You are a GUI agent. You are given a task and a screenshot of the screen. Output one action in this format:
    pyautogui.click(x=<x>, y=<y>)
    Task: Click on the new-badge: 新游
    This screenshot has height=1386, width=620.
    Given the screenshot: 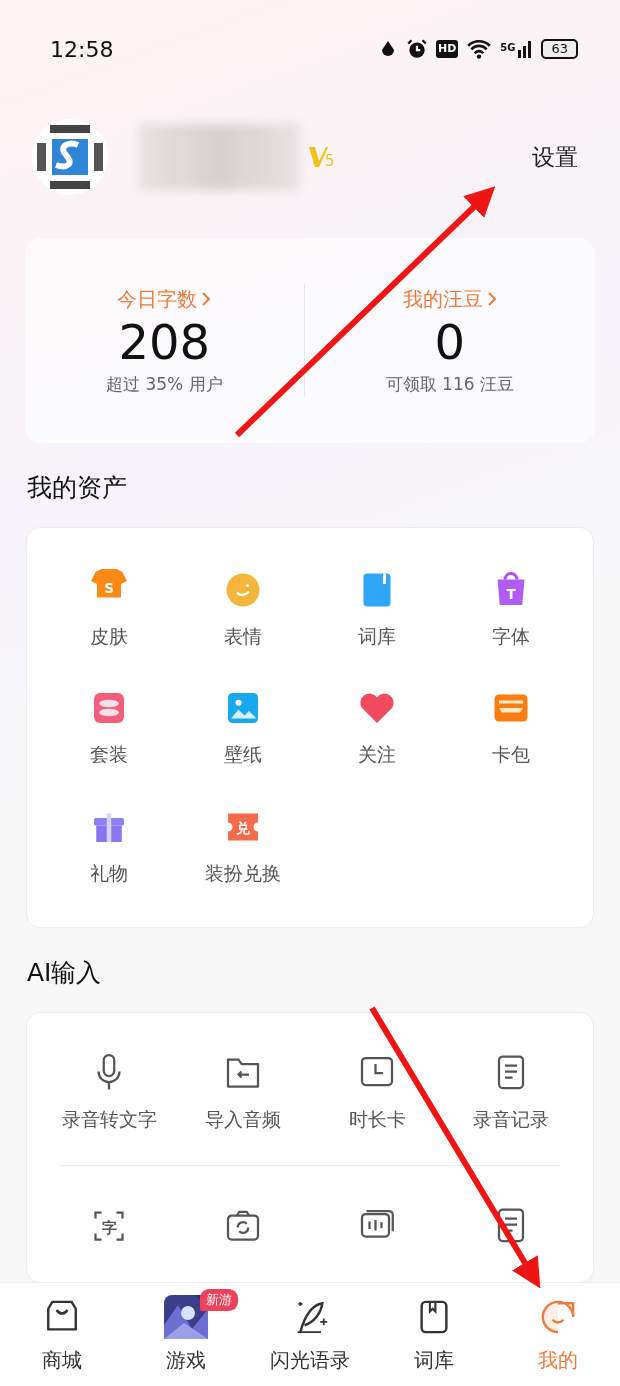 What is the action you would take?
    pyautogui.click(x=219, y=1300)
    